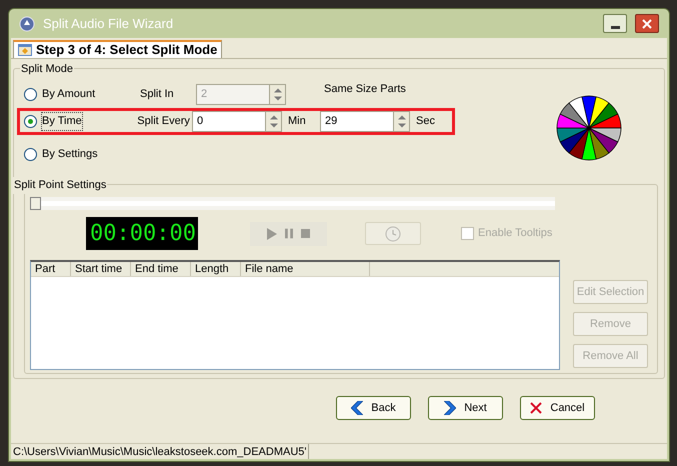  What do you see at coordinates (82, 94) in the screenshot?
I see `radio-button: By Amount` at bounding box center [82, 94].